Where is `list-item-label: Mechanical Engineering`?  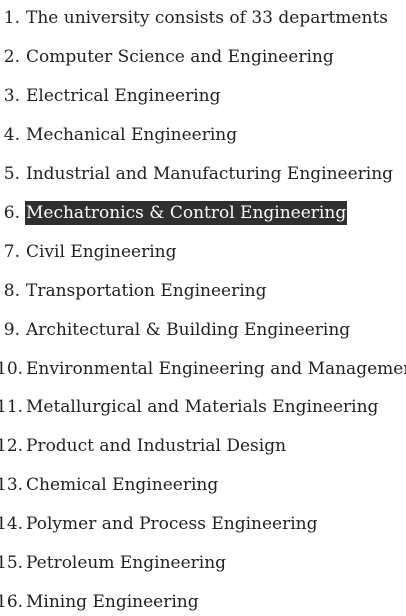 list-item-label: Mechanical Engineering is located at coordinates (132, 135).